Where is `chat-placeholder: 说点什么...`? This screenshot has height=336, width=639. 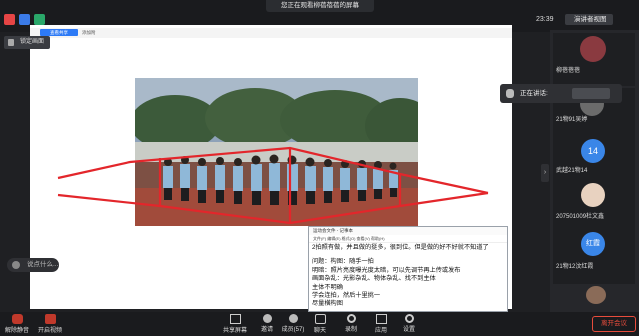
chat-placeholder: 说点什么... is located at coordinates (43, 264).